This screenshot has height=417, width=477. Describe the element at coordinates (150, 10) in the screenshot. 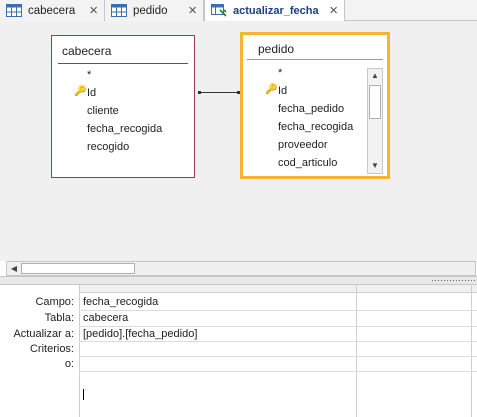

I see `tab-label: pedido` at that location.